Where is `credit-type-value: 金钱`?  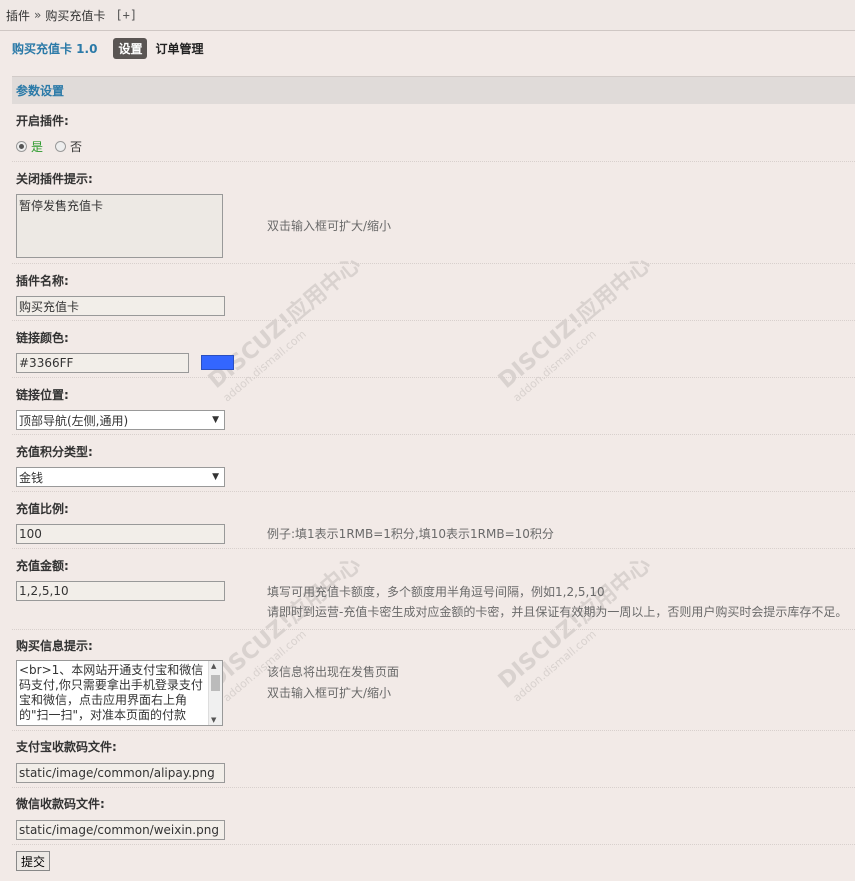
credit-type-value: 金钱 is located at coordinates (31, 477).